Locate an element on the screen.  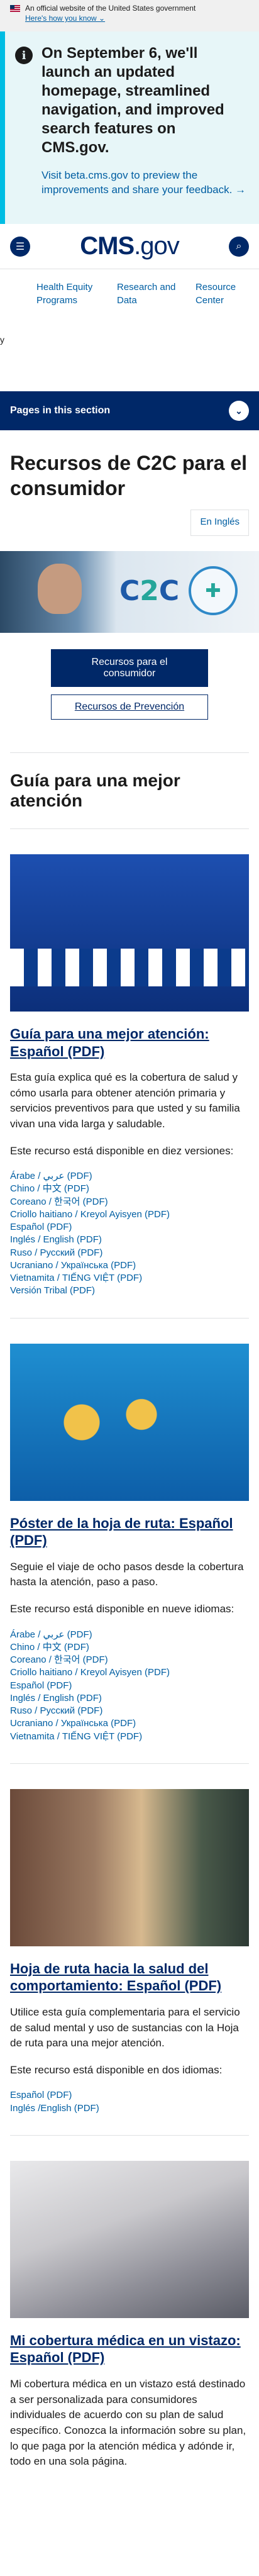
nav-resource-center: Resource Center is located at coordinates (222, 308).